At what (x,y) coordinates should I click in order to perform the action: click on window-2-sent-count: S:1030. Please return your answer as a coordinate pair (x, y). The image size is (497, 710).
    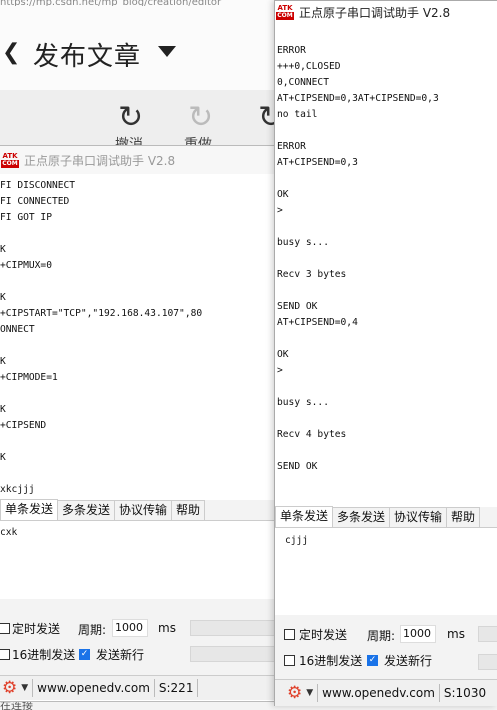
    Looking at the image, I should click on (465, 693).